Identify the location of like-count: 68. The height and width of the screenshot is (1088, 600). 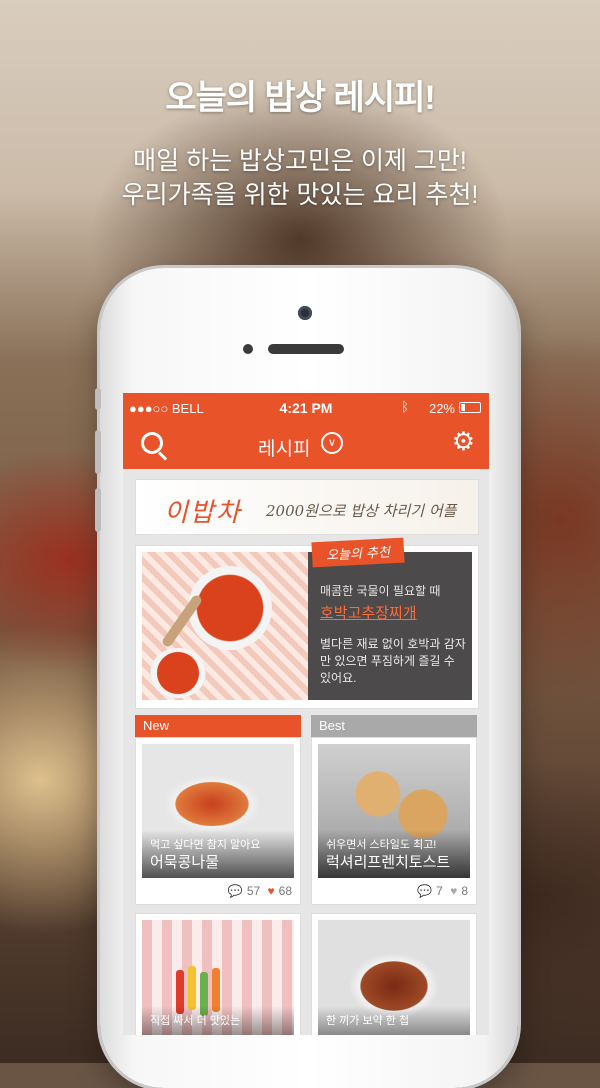
(285, 891).